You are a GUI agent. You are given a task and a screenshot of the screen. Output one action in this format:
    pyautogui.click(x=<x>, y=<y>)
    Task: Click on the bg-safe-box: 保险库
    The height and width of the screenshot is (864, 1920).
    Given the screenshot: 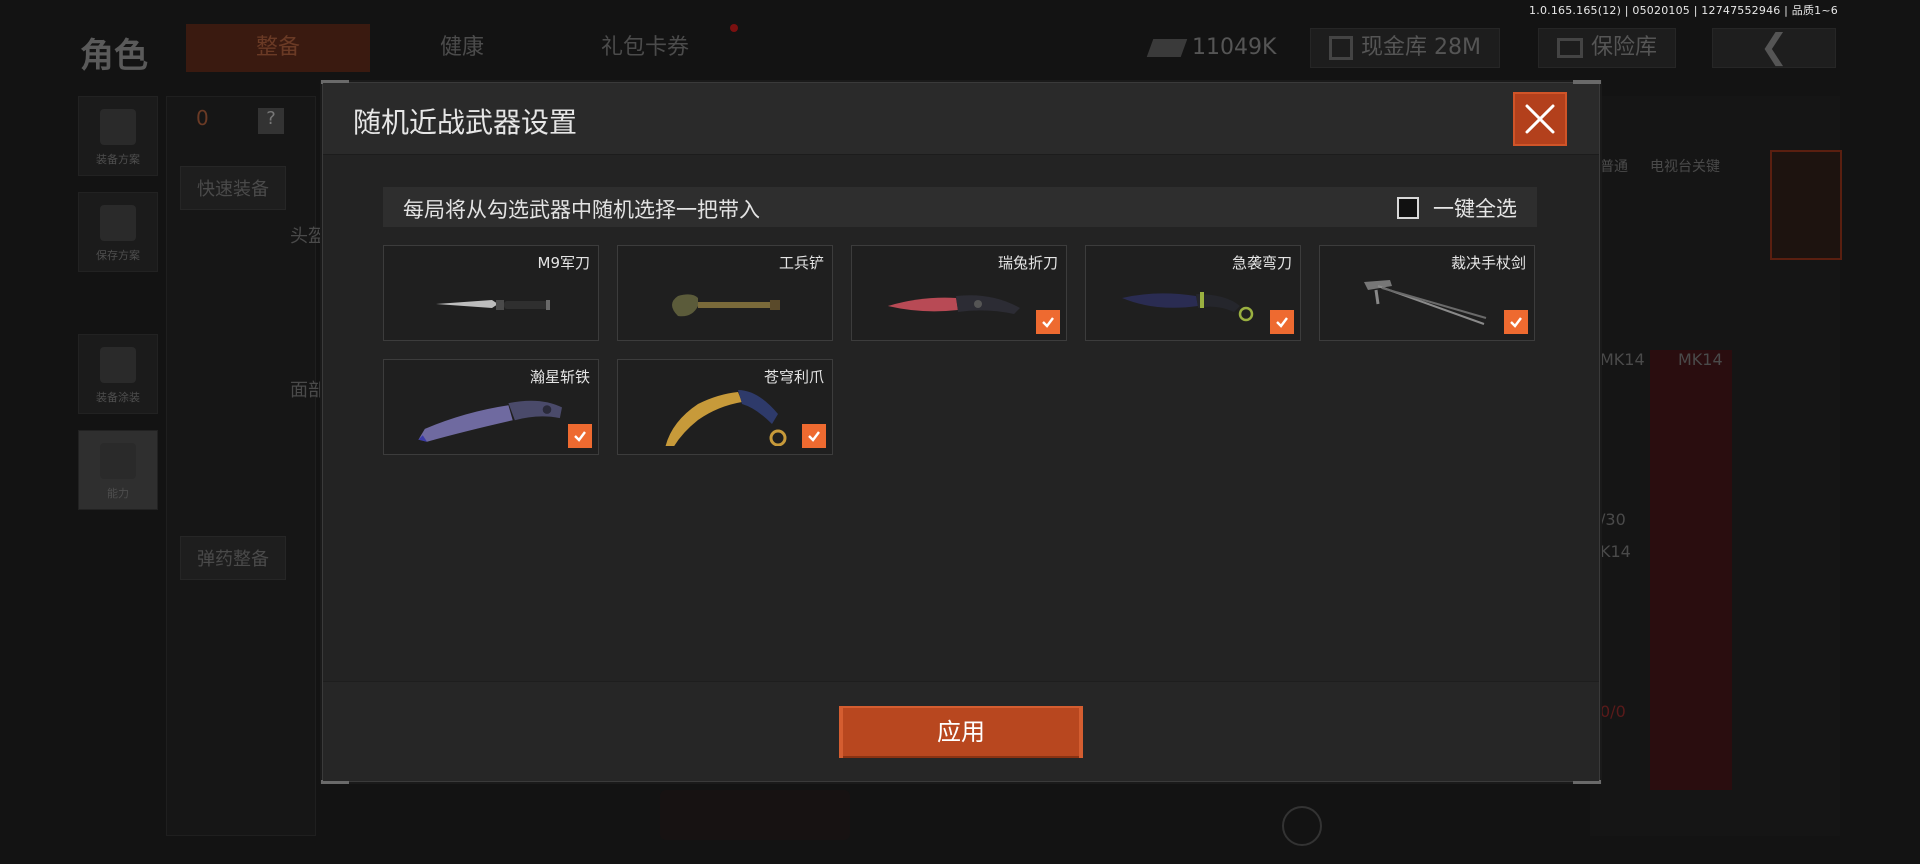 What is the action you would take?
    pyautogui.click(x=1607, y=48)
    